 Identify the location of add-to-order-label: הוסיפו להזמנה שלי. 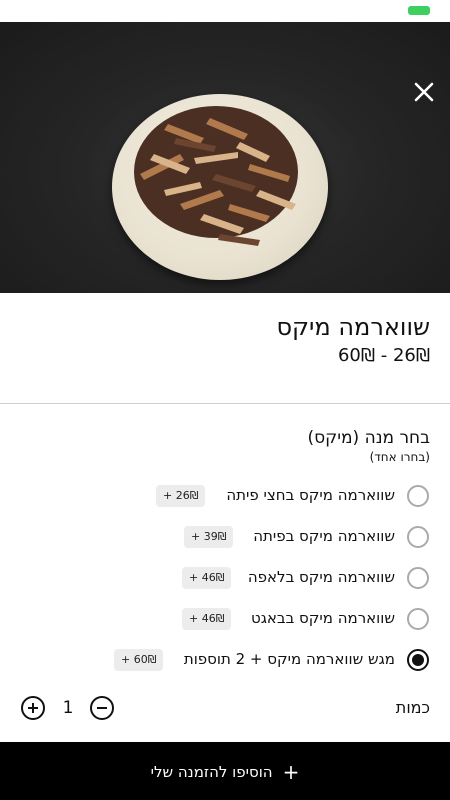
(211, 772).